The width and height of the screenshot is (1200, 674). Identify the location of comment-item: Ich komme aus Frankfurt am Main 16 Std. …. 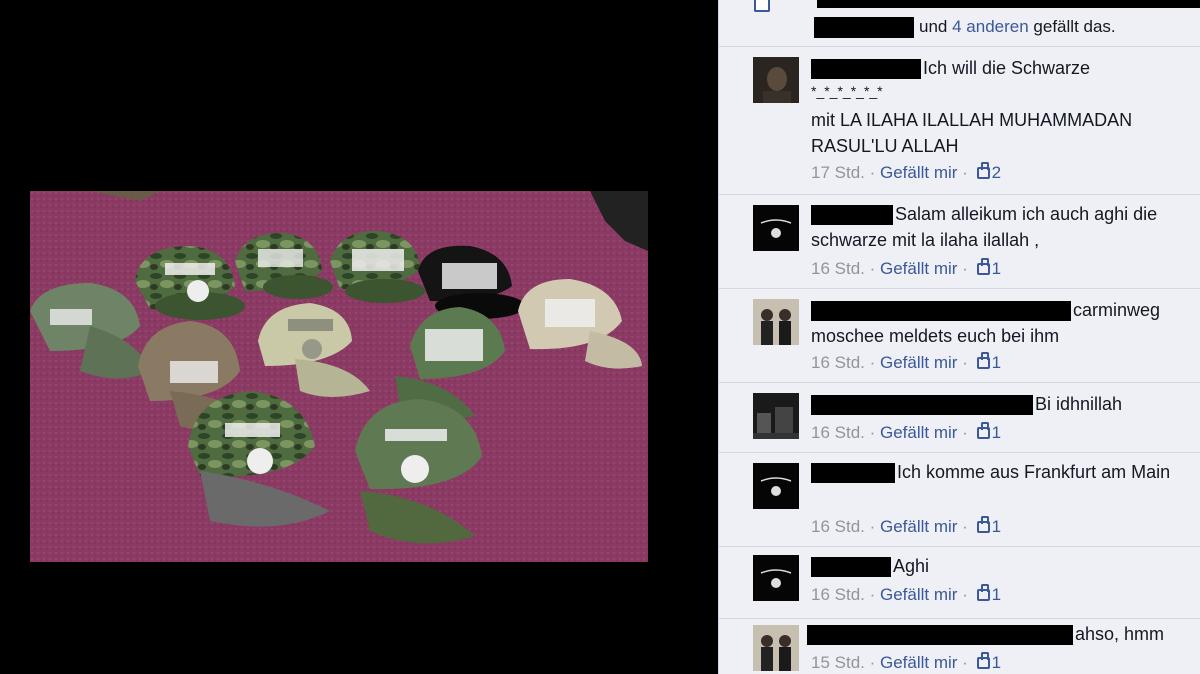
(959, 499).